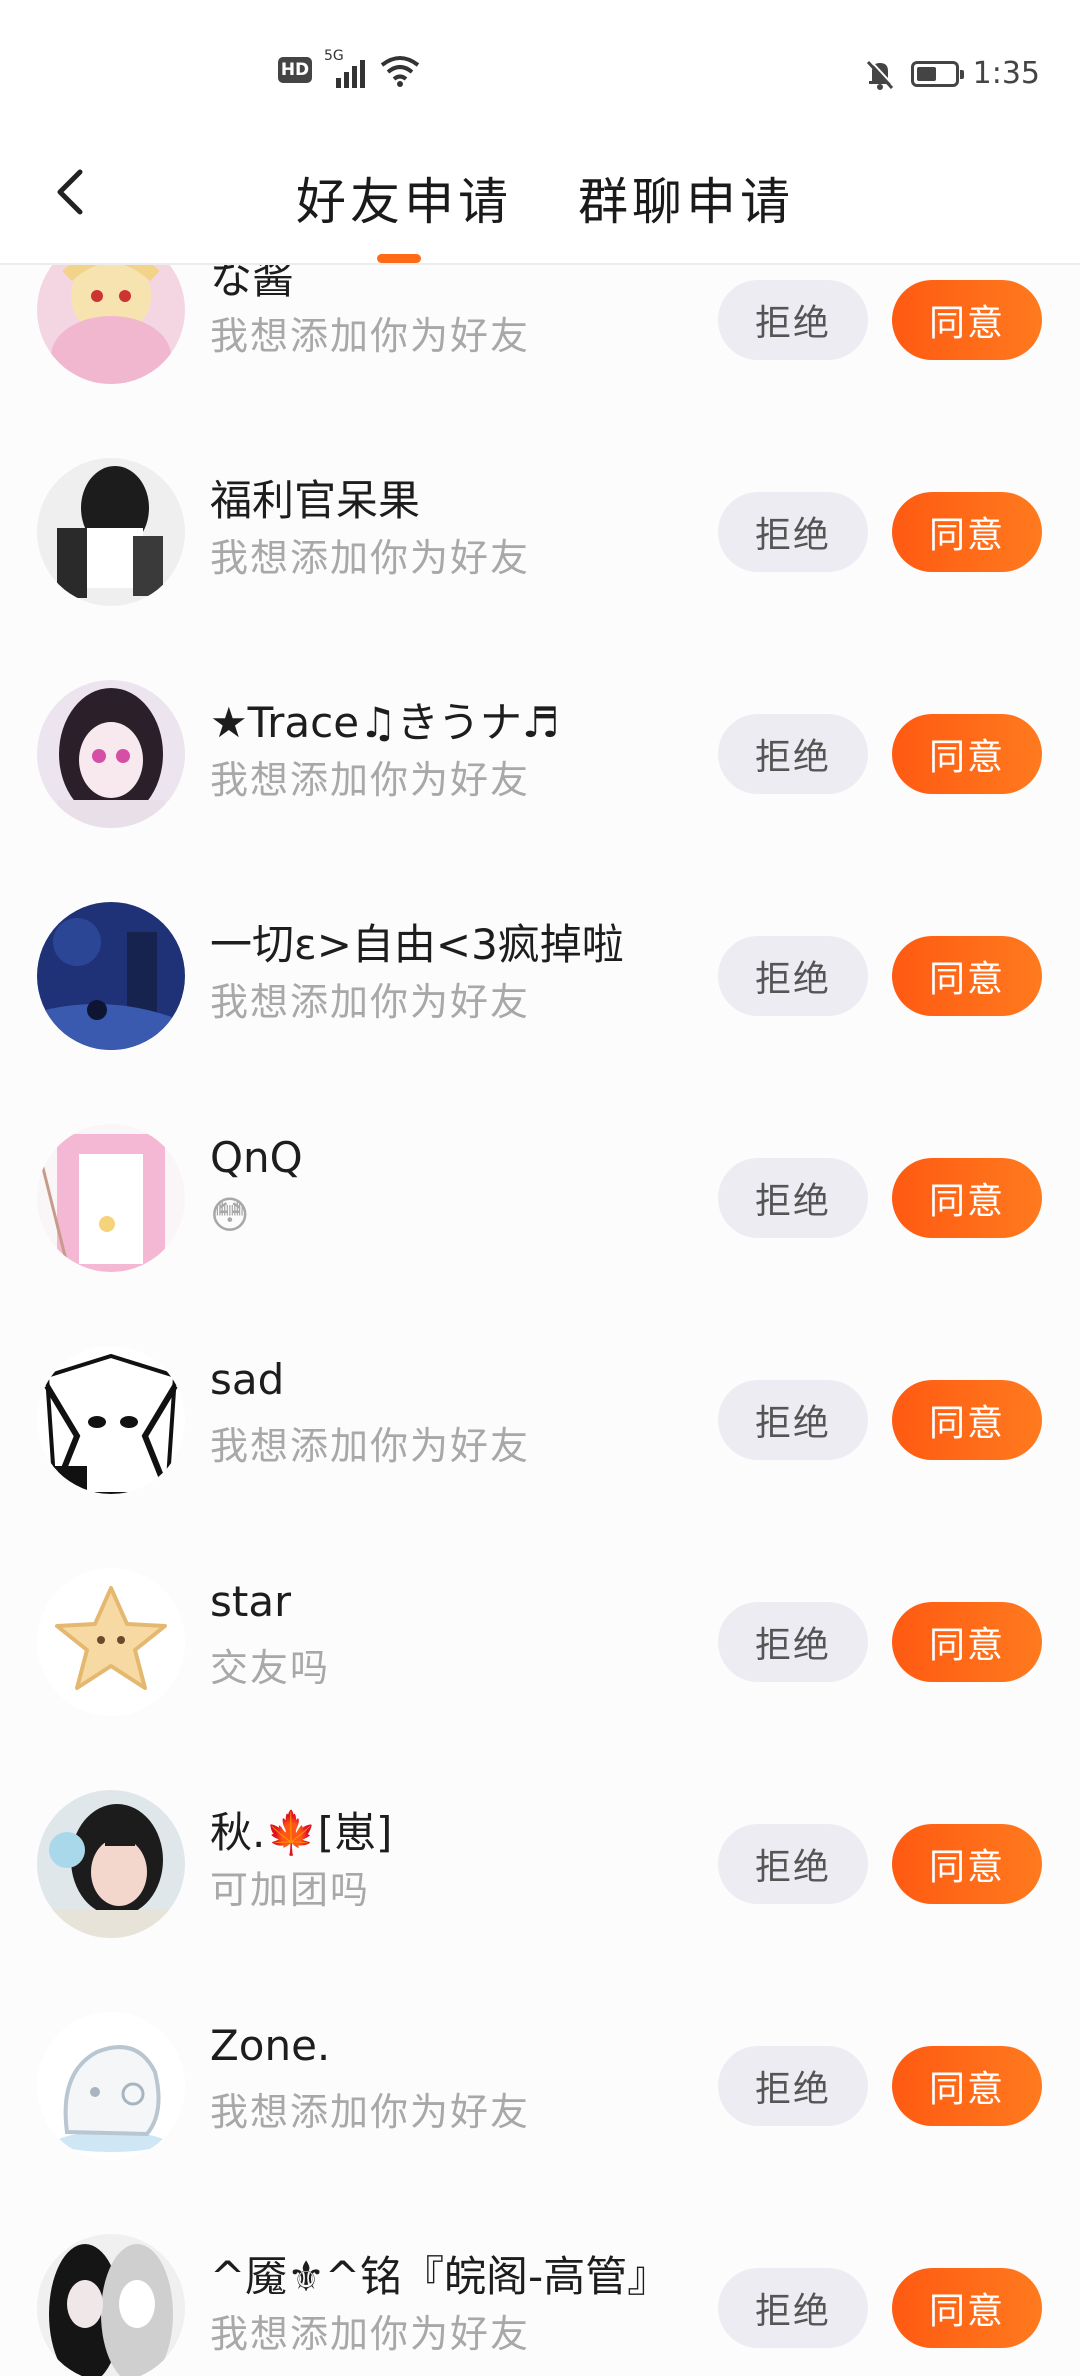  Describe the element at coordinates (540, 343) in the screenshot. I see `list-item: な酱 我想添加你为好友 拒绝 同意` at that location.